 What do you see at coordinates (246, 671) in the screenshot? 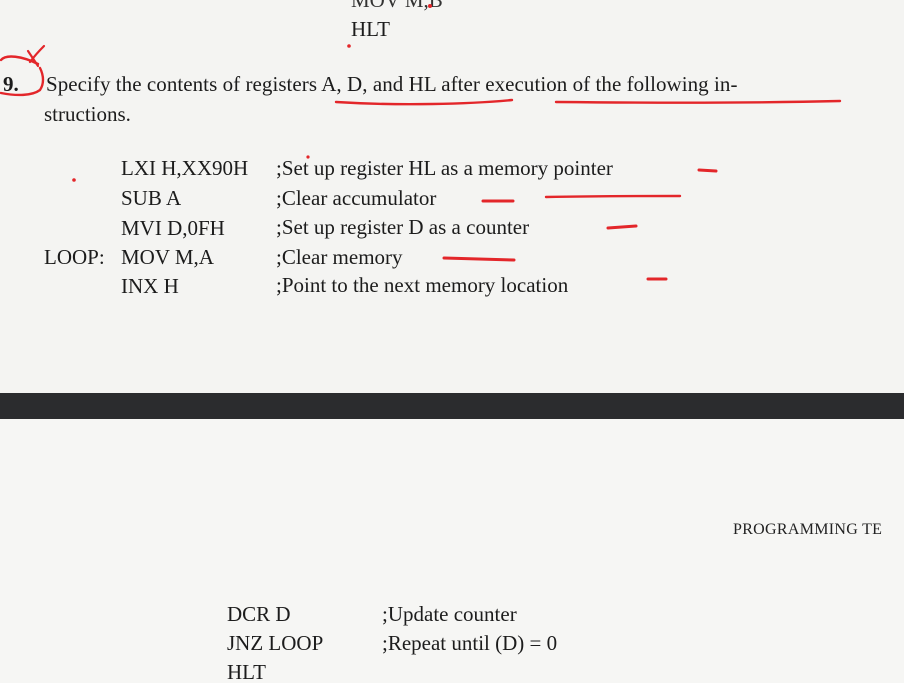
I see `code-instr-8: HLT` at bounding box center [246, 671].